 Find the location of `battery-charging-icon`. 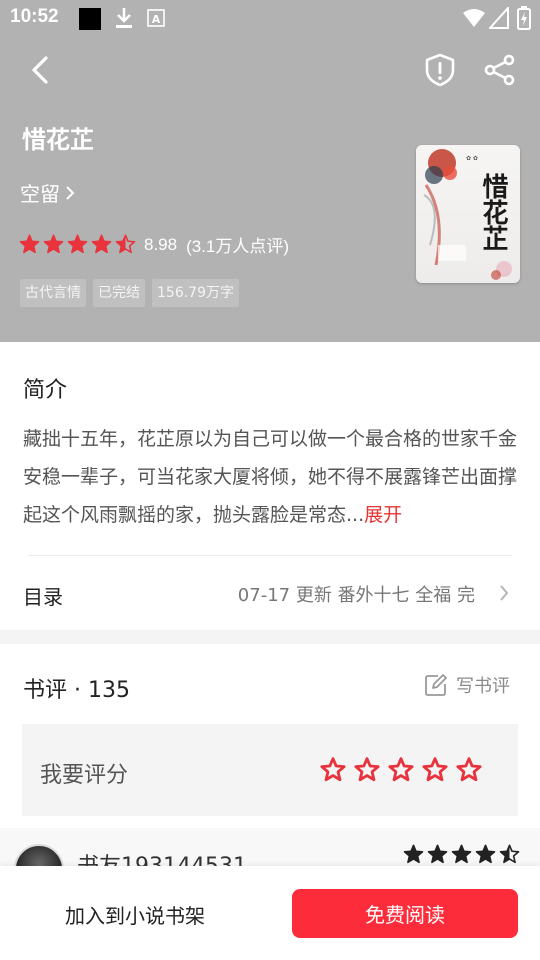

battery-charging-icon is located at coordinates (524, 20).